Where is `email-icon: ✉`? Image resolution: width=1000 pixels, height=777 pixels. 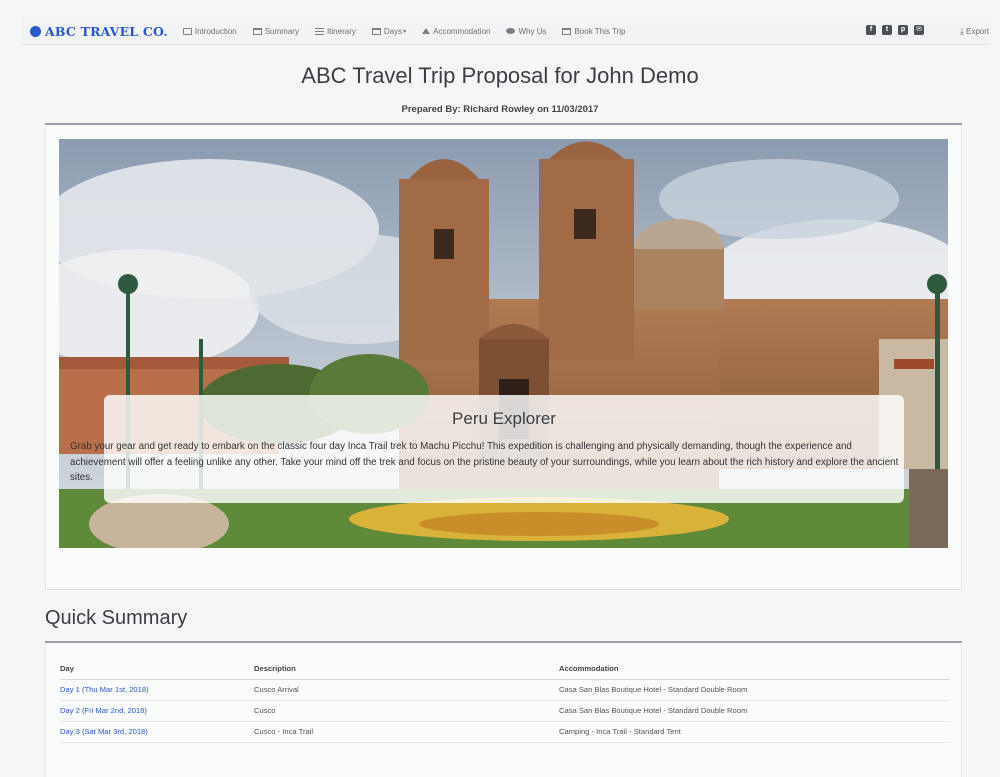 email-icon: ✉ is located at coordinates (919, 30).